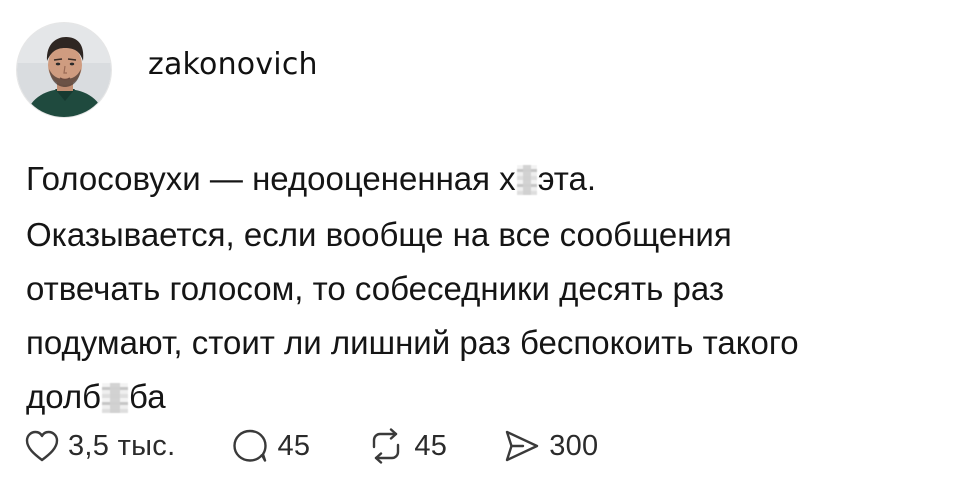 The width and height of the screenshot is (960, 485). I want to click on post-text-fragment: долб, so click(64, 396).